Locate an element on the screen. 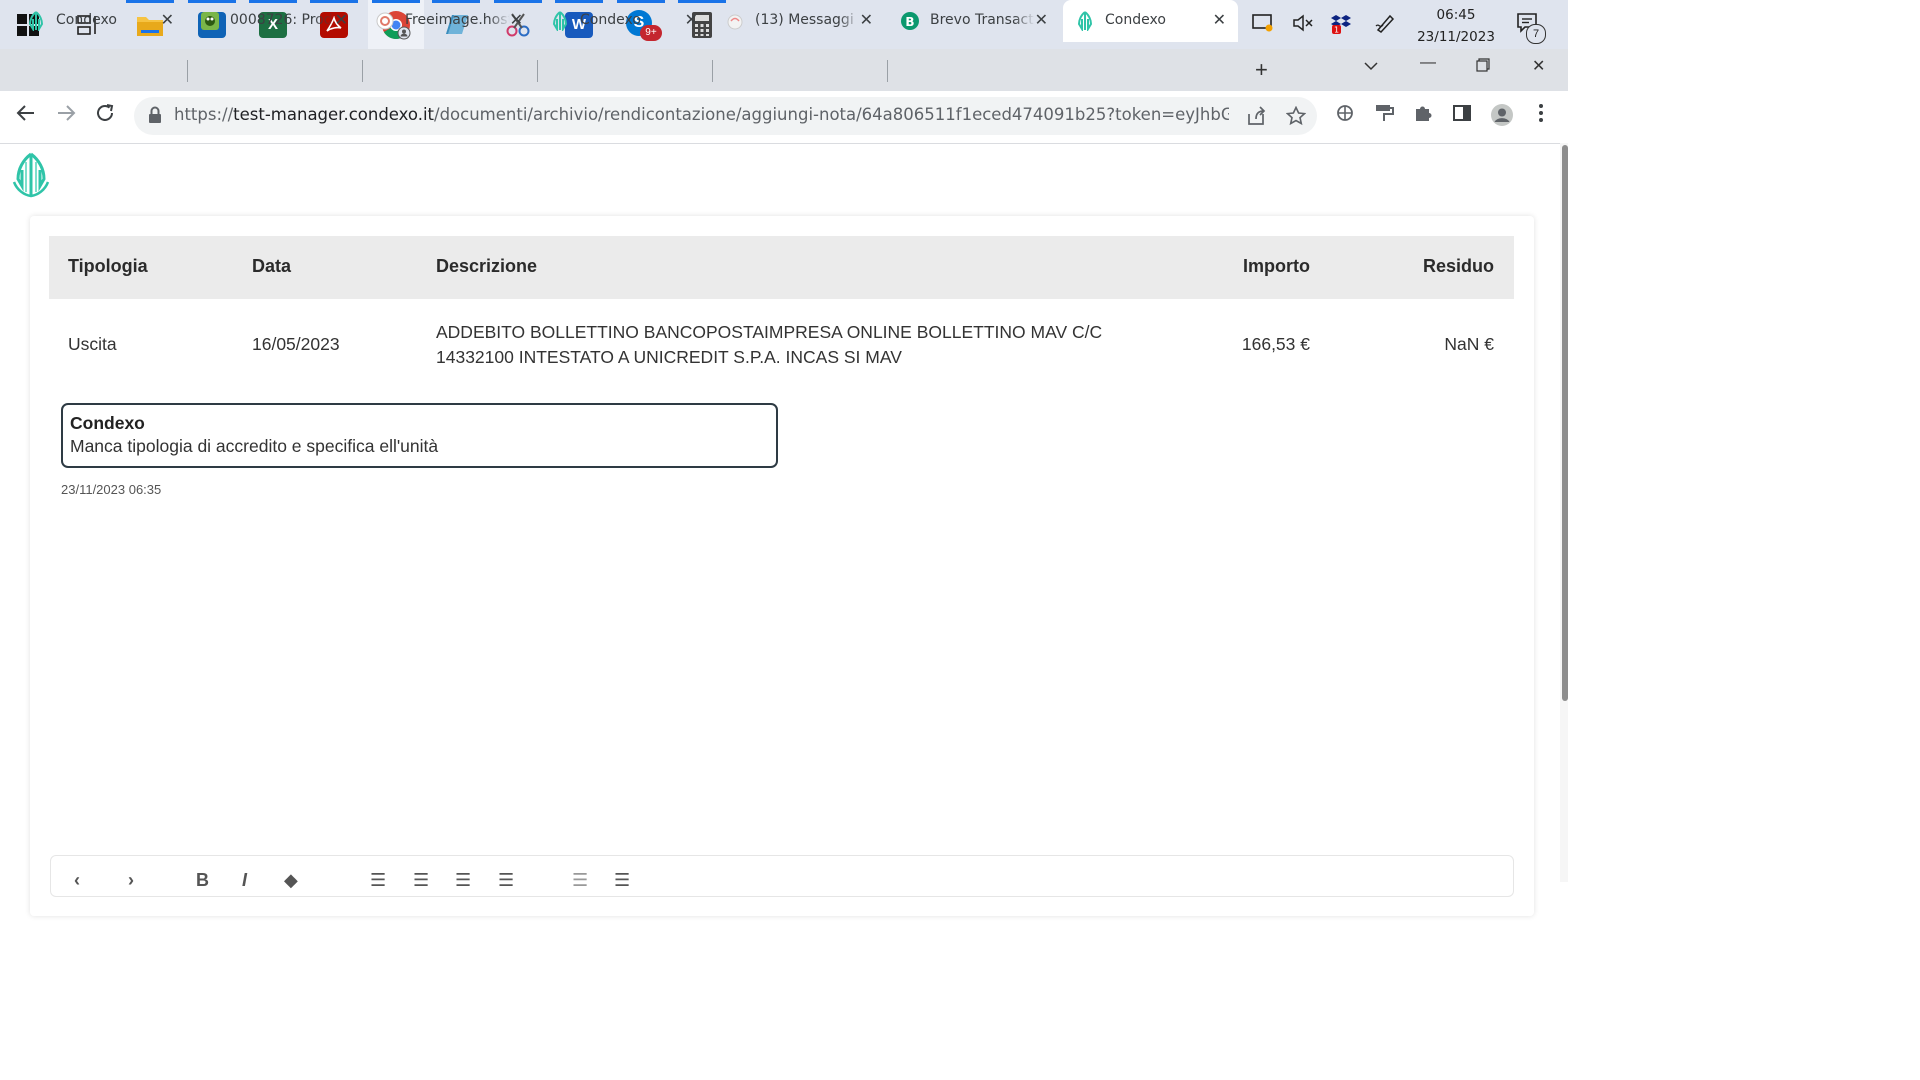 Image resolution: width=1920 pixels, height=1080 pixels. profile-avatar-icon is located at coordinates (1502, 118).